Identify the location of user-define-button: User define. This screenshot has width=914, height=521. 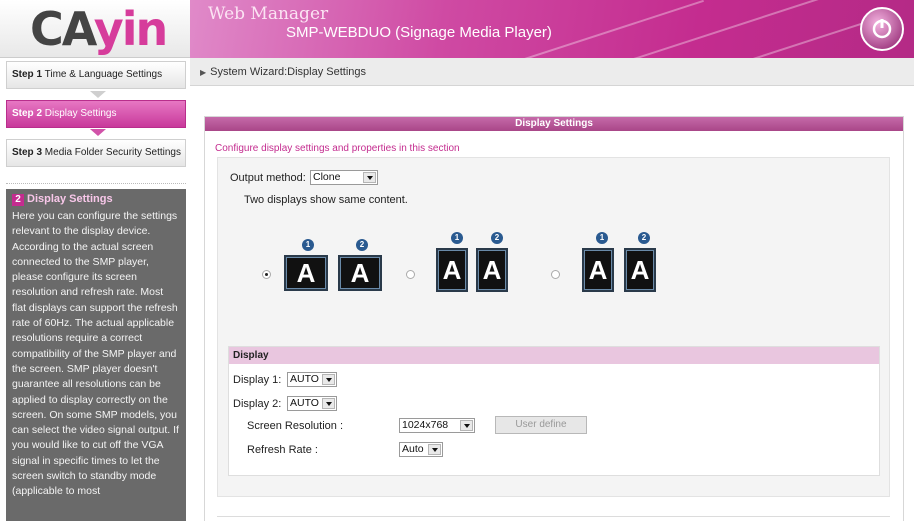
(541, 425).